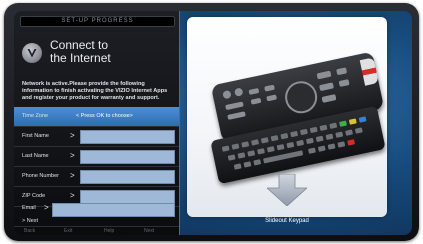 Image resolution: width=423 pixels, height=244 pixels. I want to click on last-name-field, so click(127, 157).